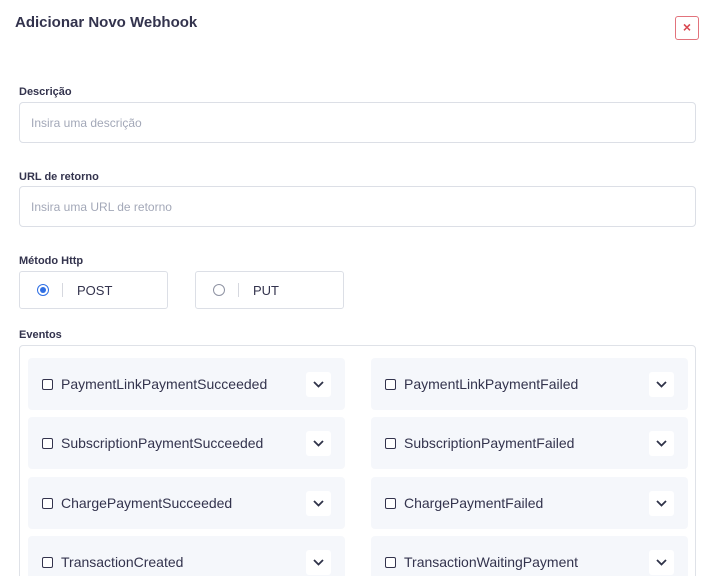  I want to click on return-url-input, so click(357, 206).